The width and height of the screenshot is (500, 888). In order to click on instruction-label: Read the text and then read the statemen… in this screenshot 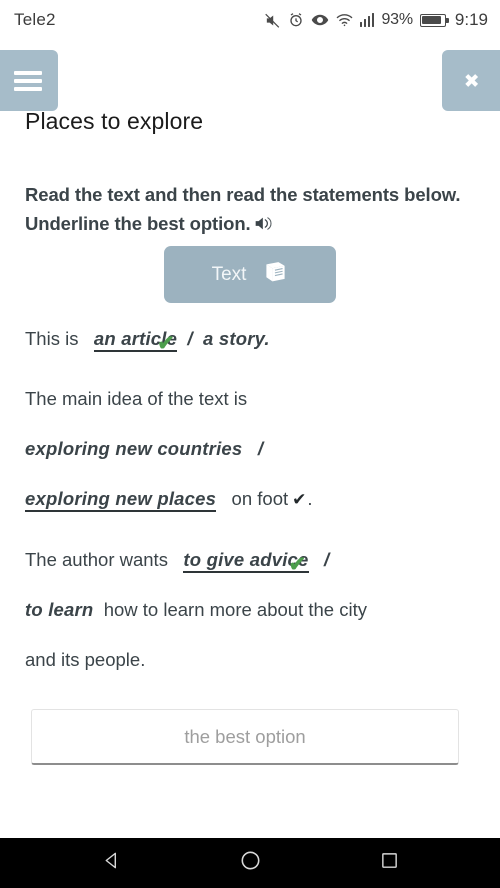, I will do `click(243, 209)`.